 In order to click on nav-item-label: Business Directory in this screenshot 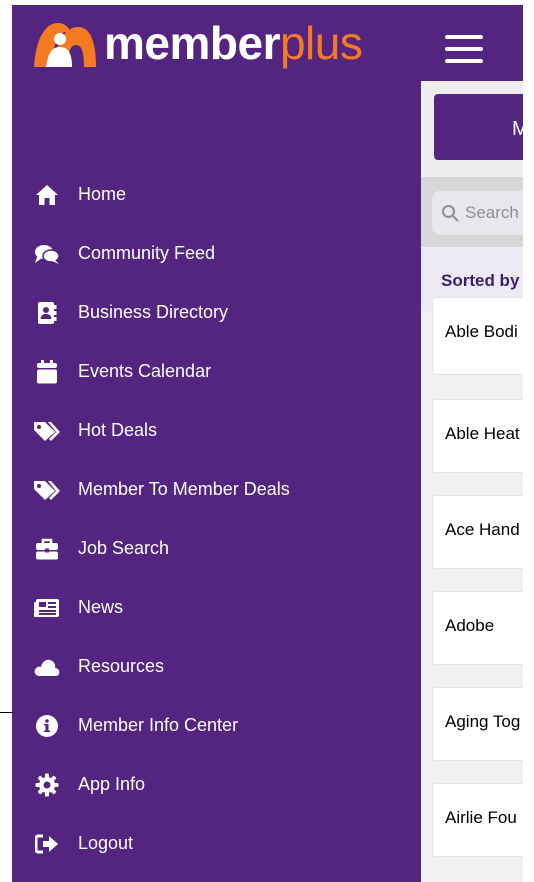, I will do `click(153, 312)`.